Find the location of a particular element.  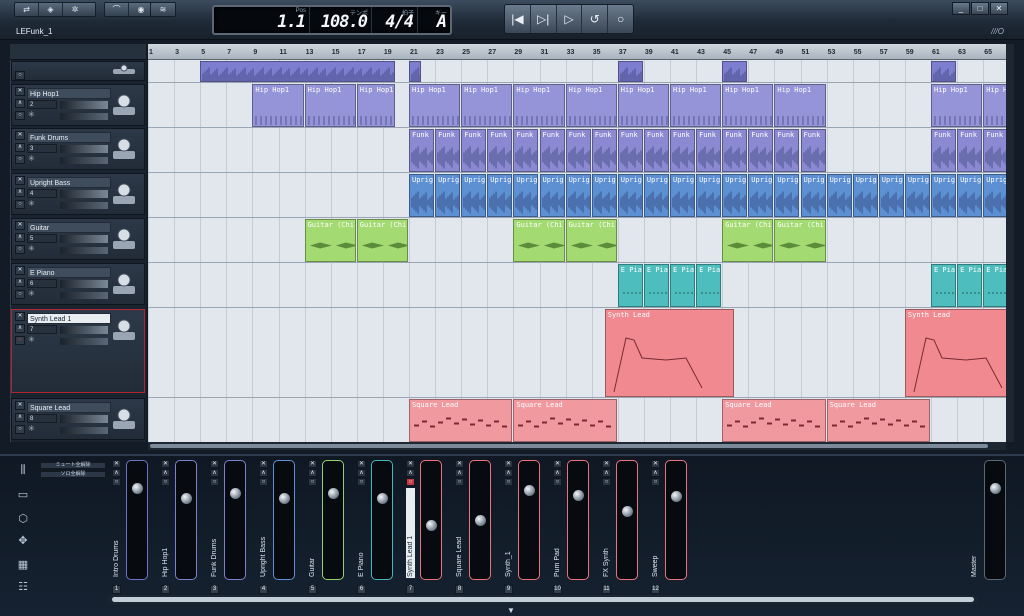

loop-button: ↺ is located at coordinates (595, 19).